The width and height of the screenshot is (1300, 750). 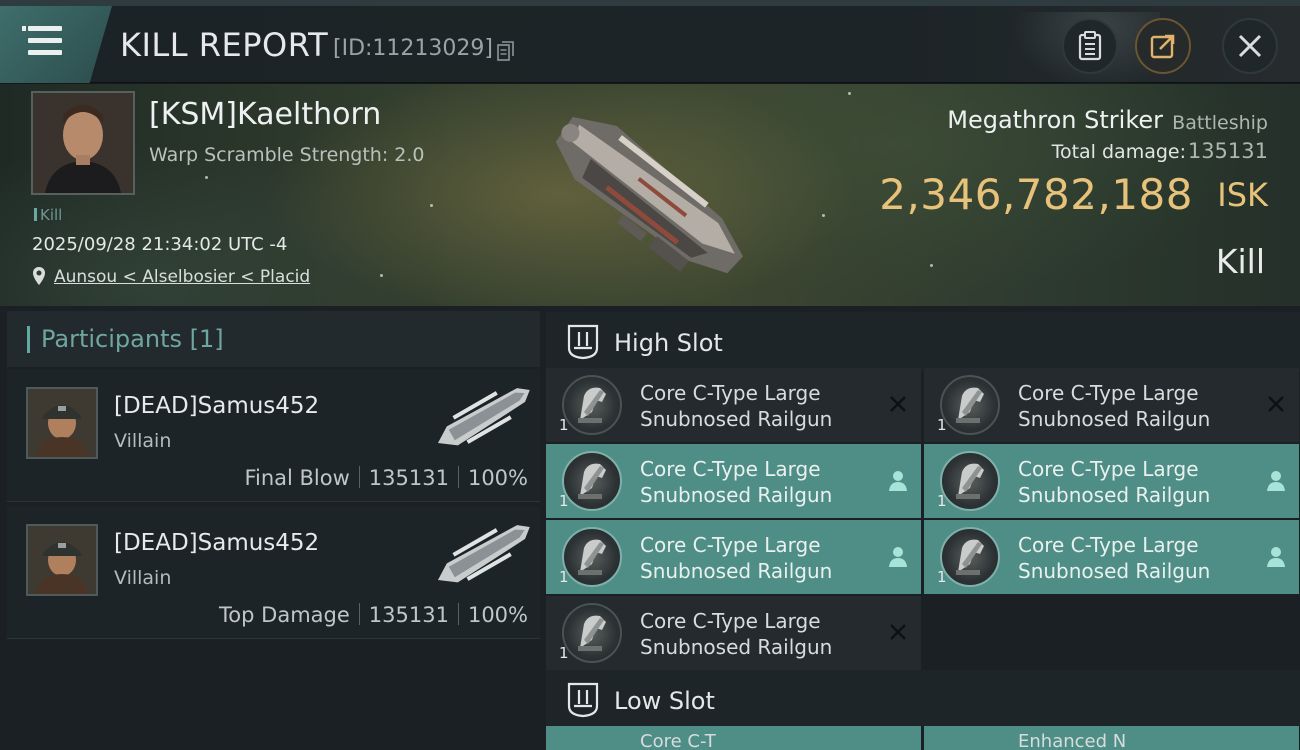 I want to click on low-slot-title: Low Slot, so click(x=664, y=701).